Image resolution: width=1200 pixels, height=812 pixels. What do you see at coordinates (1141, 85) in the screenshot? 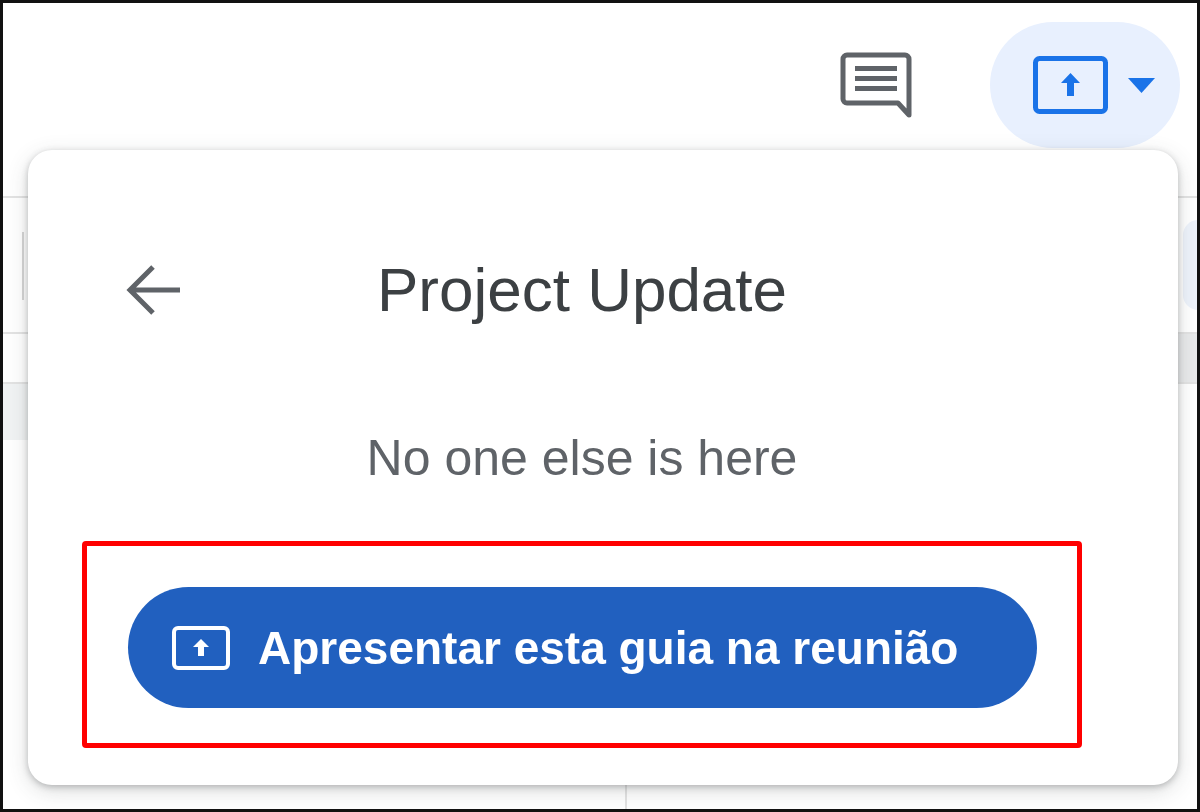
I see `caret-icon` at bounding box center [1141, 85].